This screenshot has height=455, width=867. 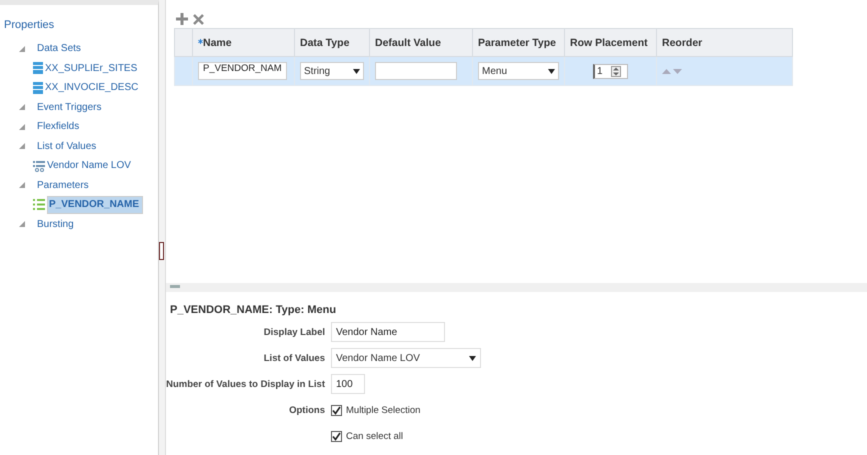 What do you see at coordinates (91, 88) in the screenshot?
I see `tree-item: XX_INVOCIE_DESC` at bounding box center [91, 88].